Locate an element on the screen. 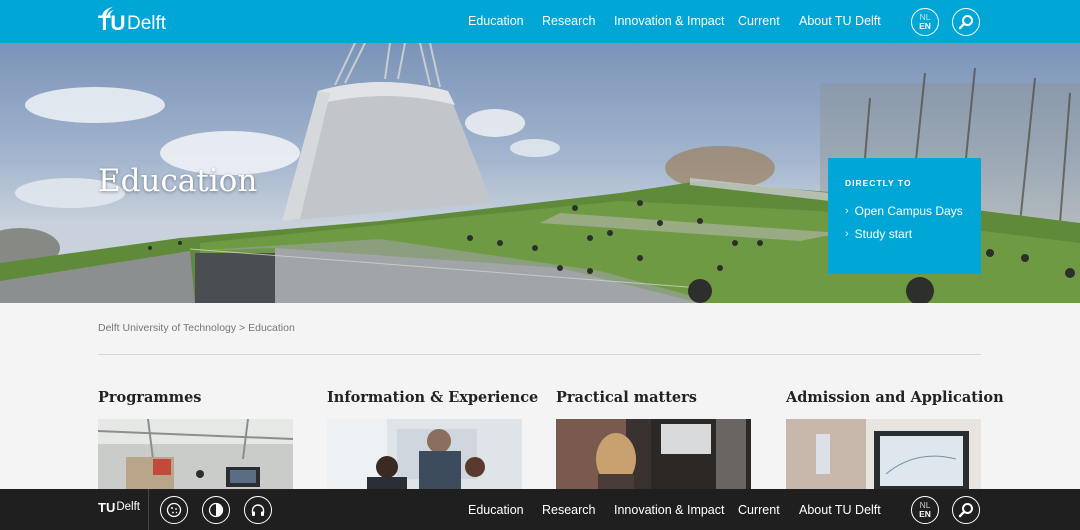 This screenshot has width=1080, height=530. footer-nav-innovation-impact: Innovation & Impact is located at coordinates (669, 510).